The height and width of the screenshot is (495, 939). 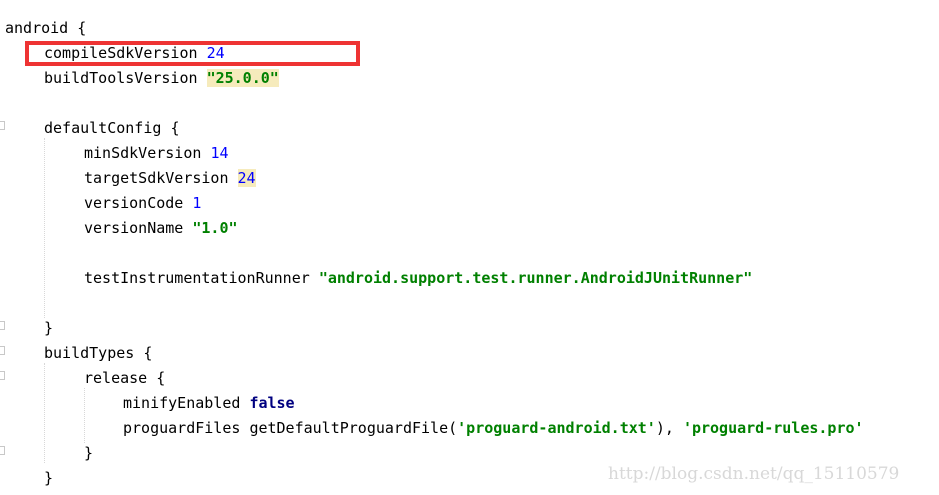 I want to click on code-key: versionCode, so click(x=134, y=203).